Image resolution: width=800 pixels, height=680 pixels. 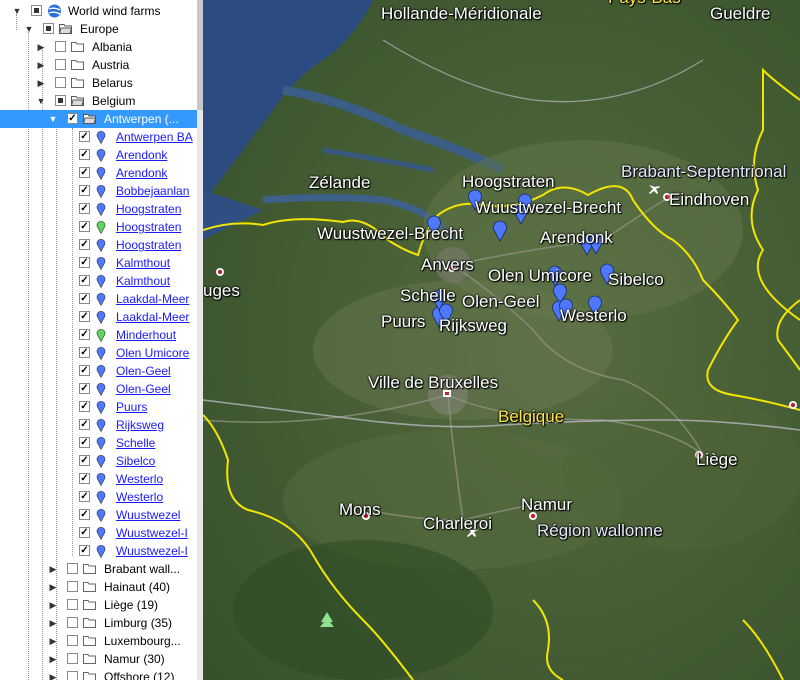 I want to click on tree-item-folder: ▶ Hainaut (40), so click(x=101, y=587).